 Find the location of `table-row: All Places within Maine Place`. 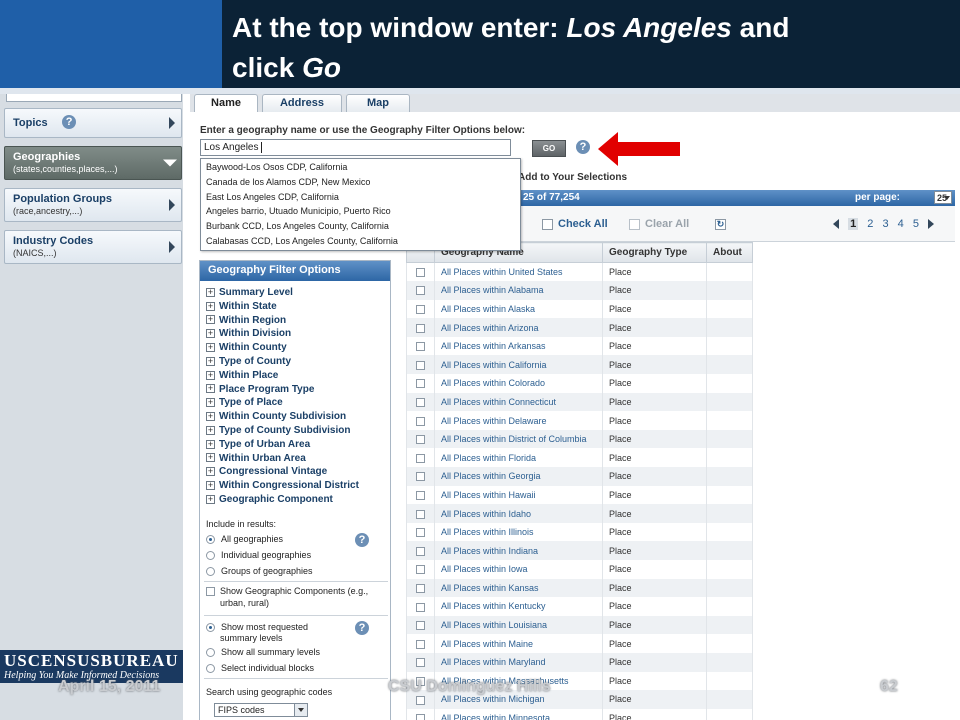

table-row: All Places within Maine Place is located at coordinates (579, 643).